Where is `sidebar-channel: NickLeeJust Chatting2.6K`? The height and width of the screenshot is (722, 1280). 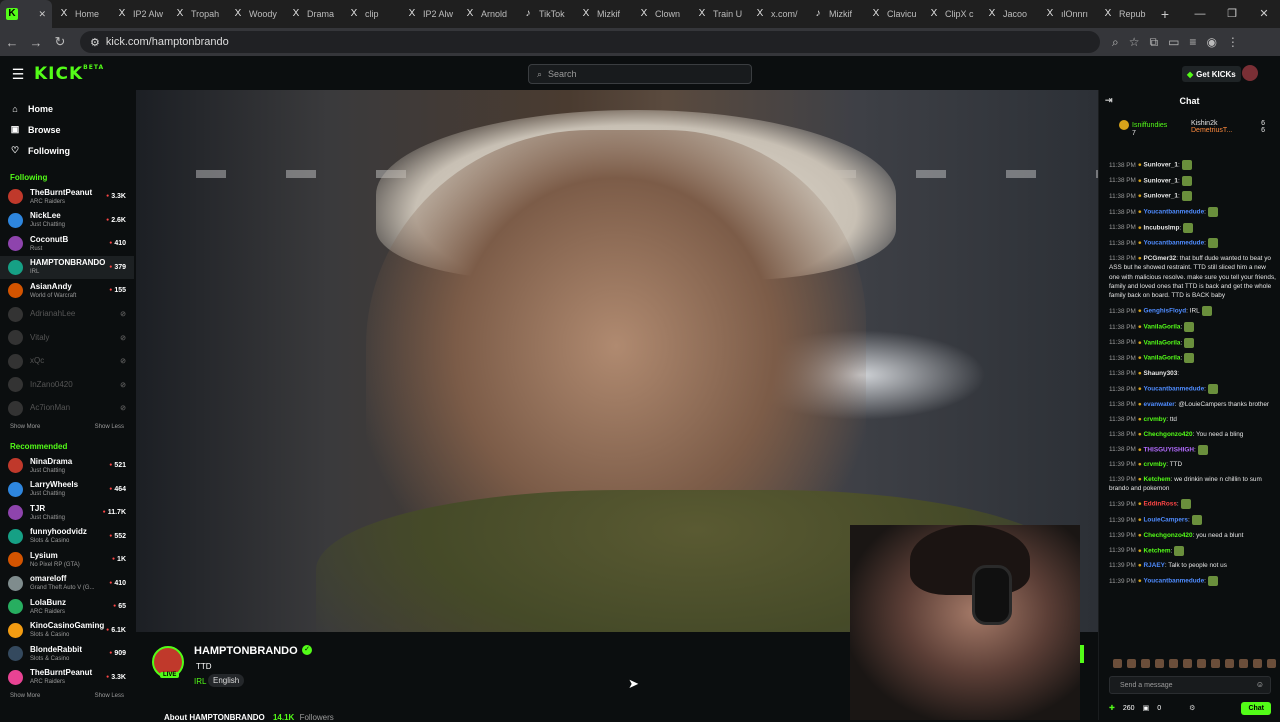 sidebar-channel: NickLeeJust Chatting2.6K is located at coordinates (67, 221).